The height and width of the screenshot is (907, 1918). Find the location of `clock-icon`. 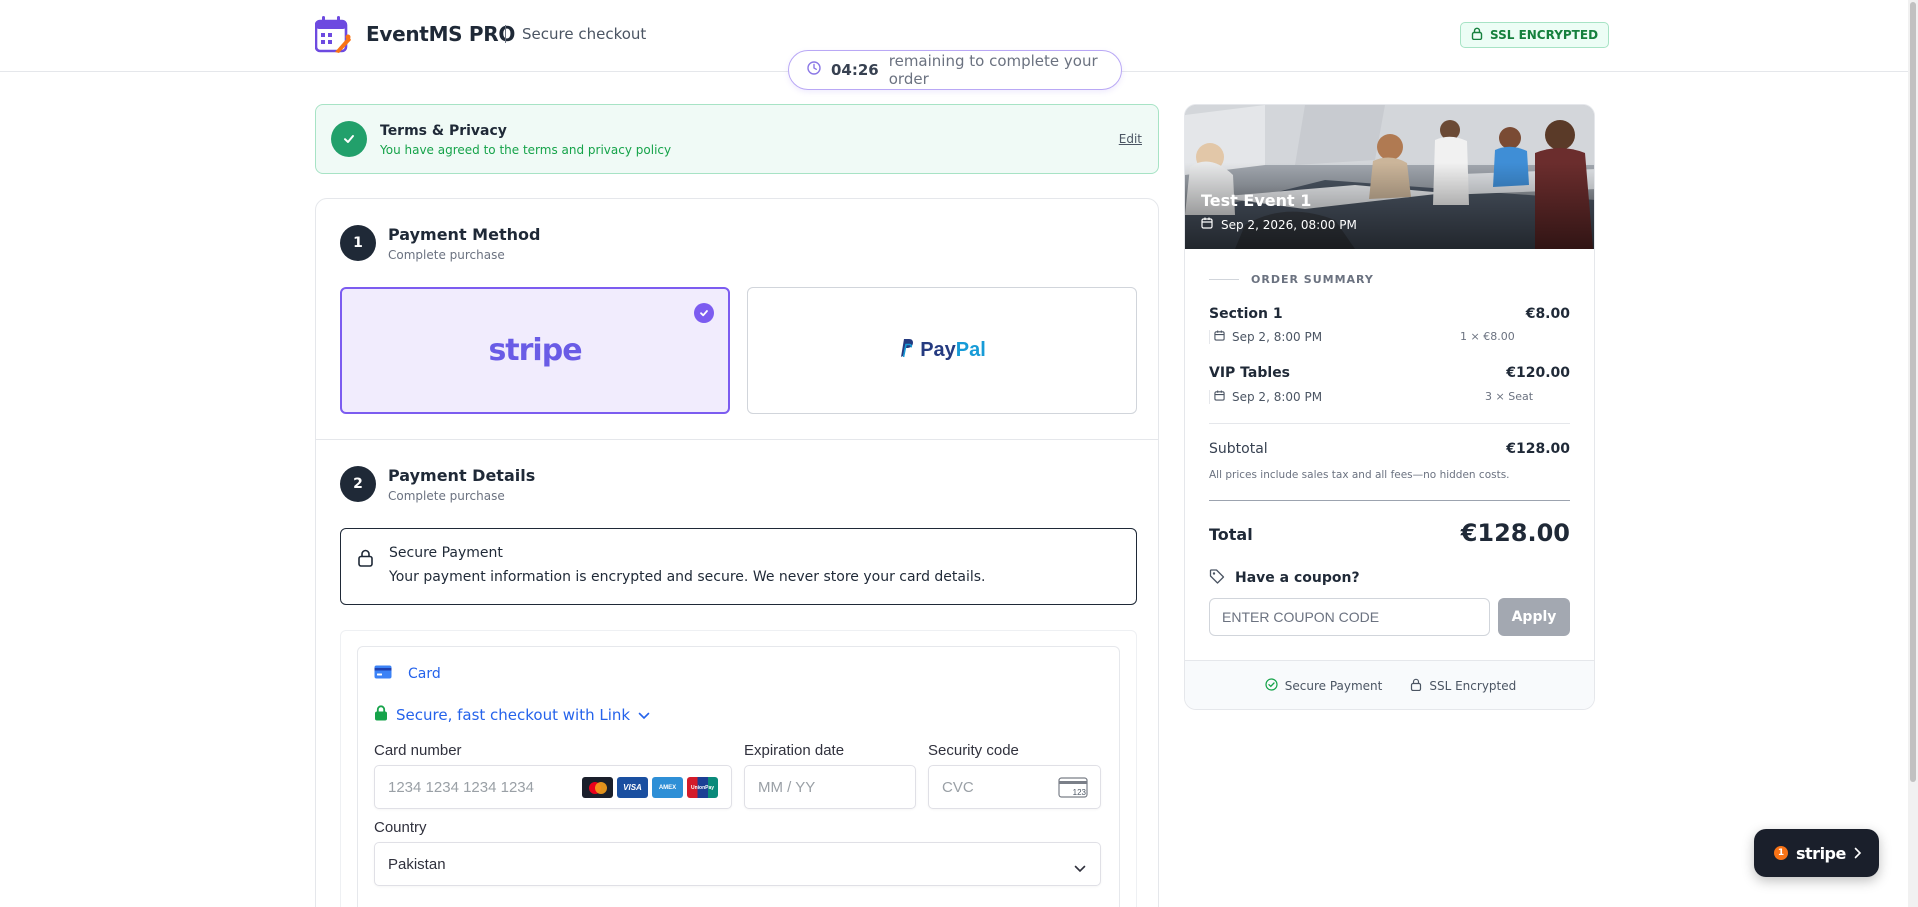

clock-icon is located at coordinates (814, 70).